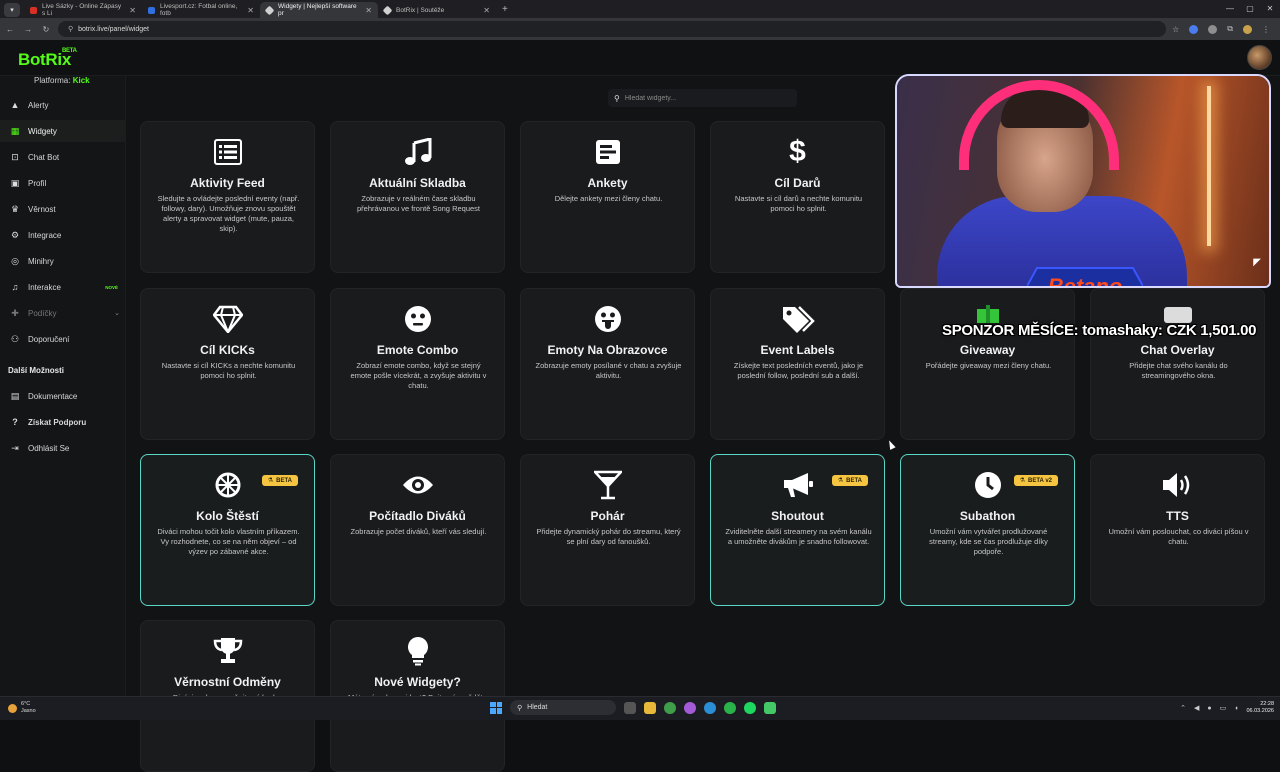 This screenshot has height=772, width=1280. Describe the element at coordinates (15, 287) in the screenshot. I see `music-icon: ♫` at that location.